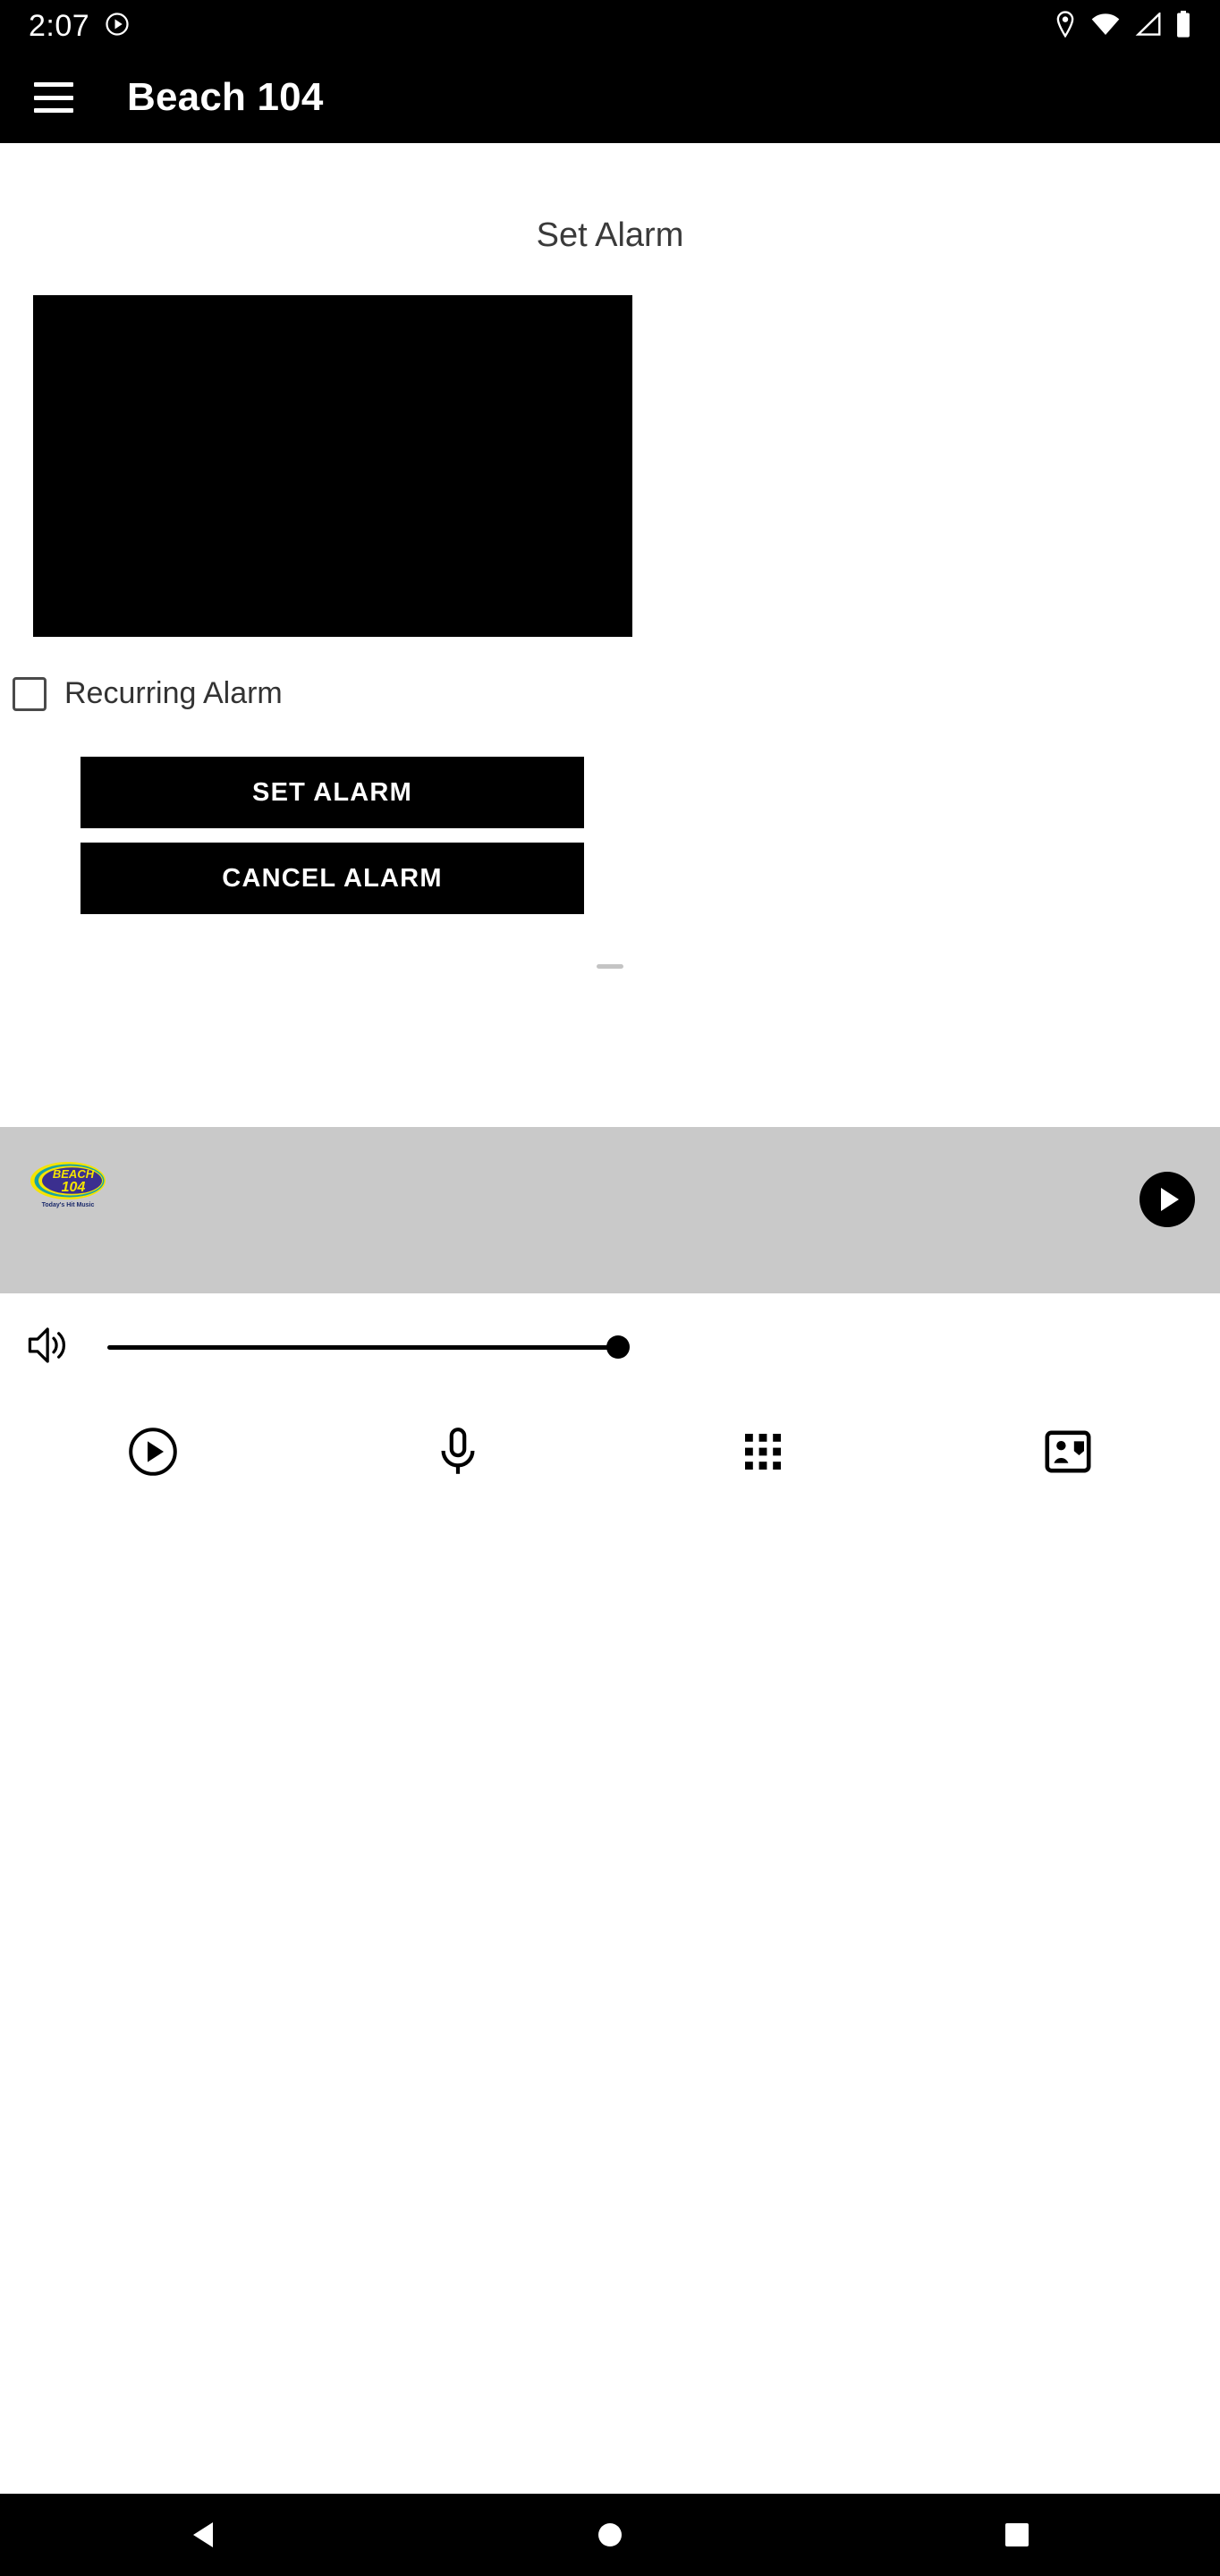  What do you see at coordinates (1122, 26) in the screenshot?
I see `status-bar-right` at bounding box center [1122, 26].